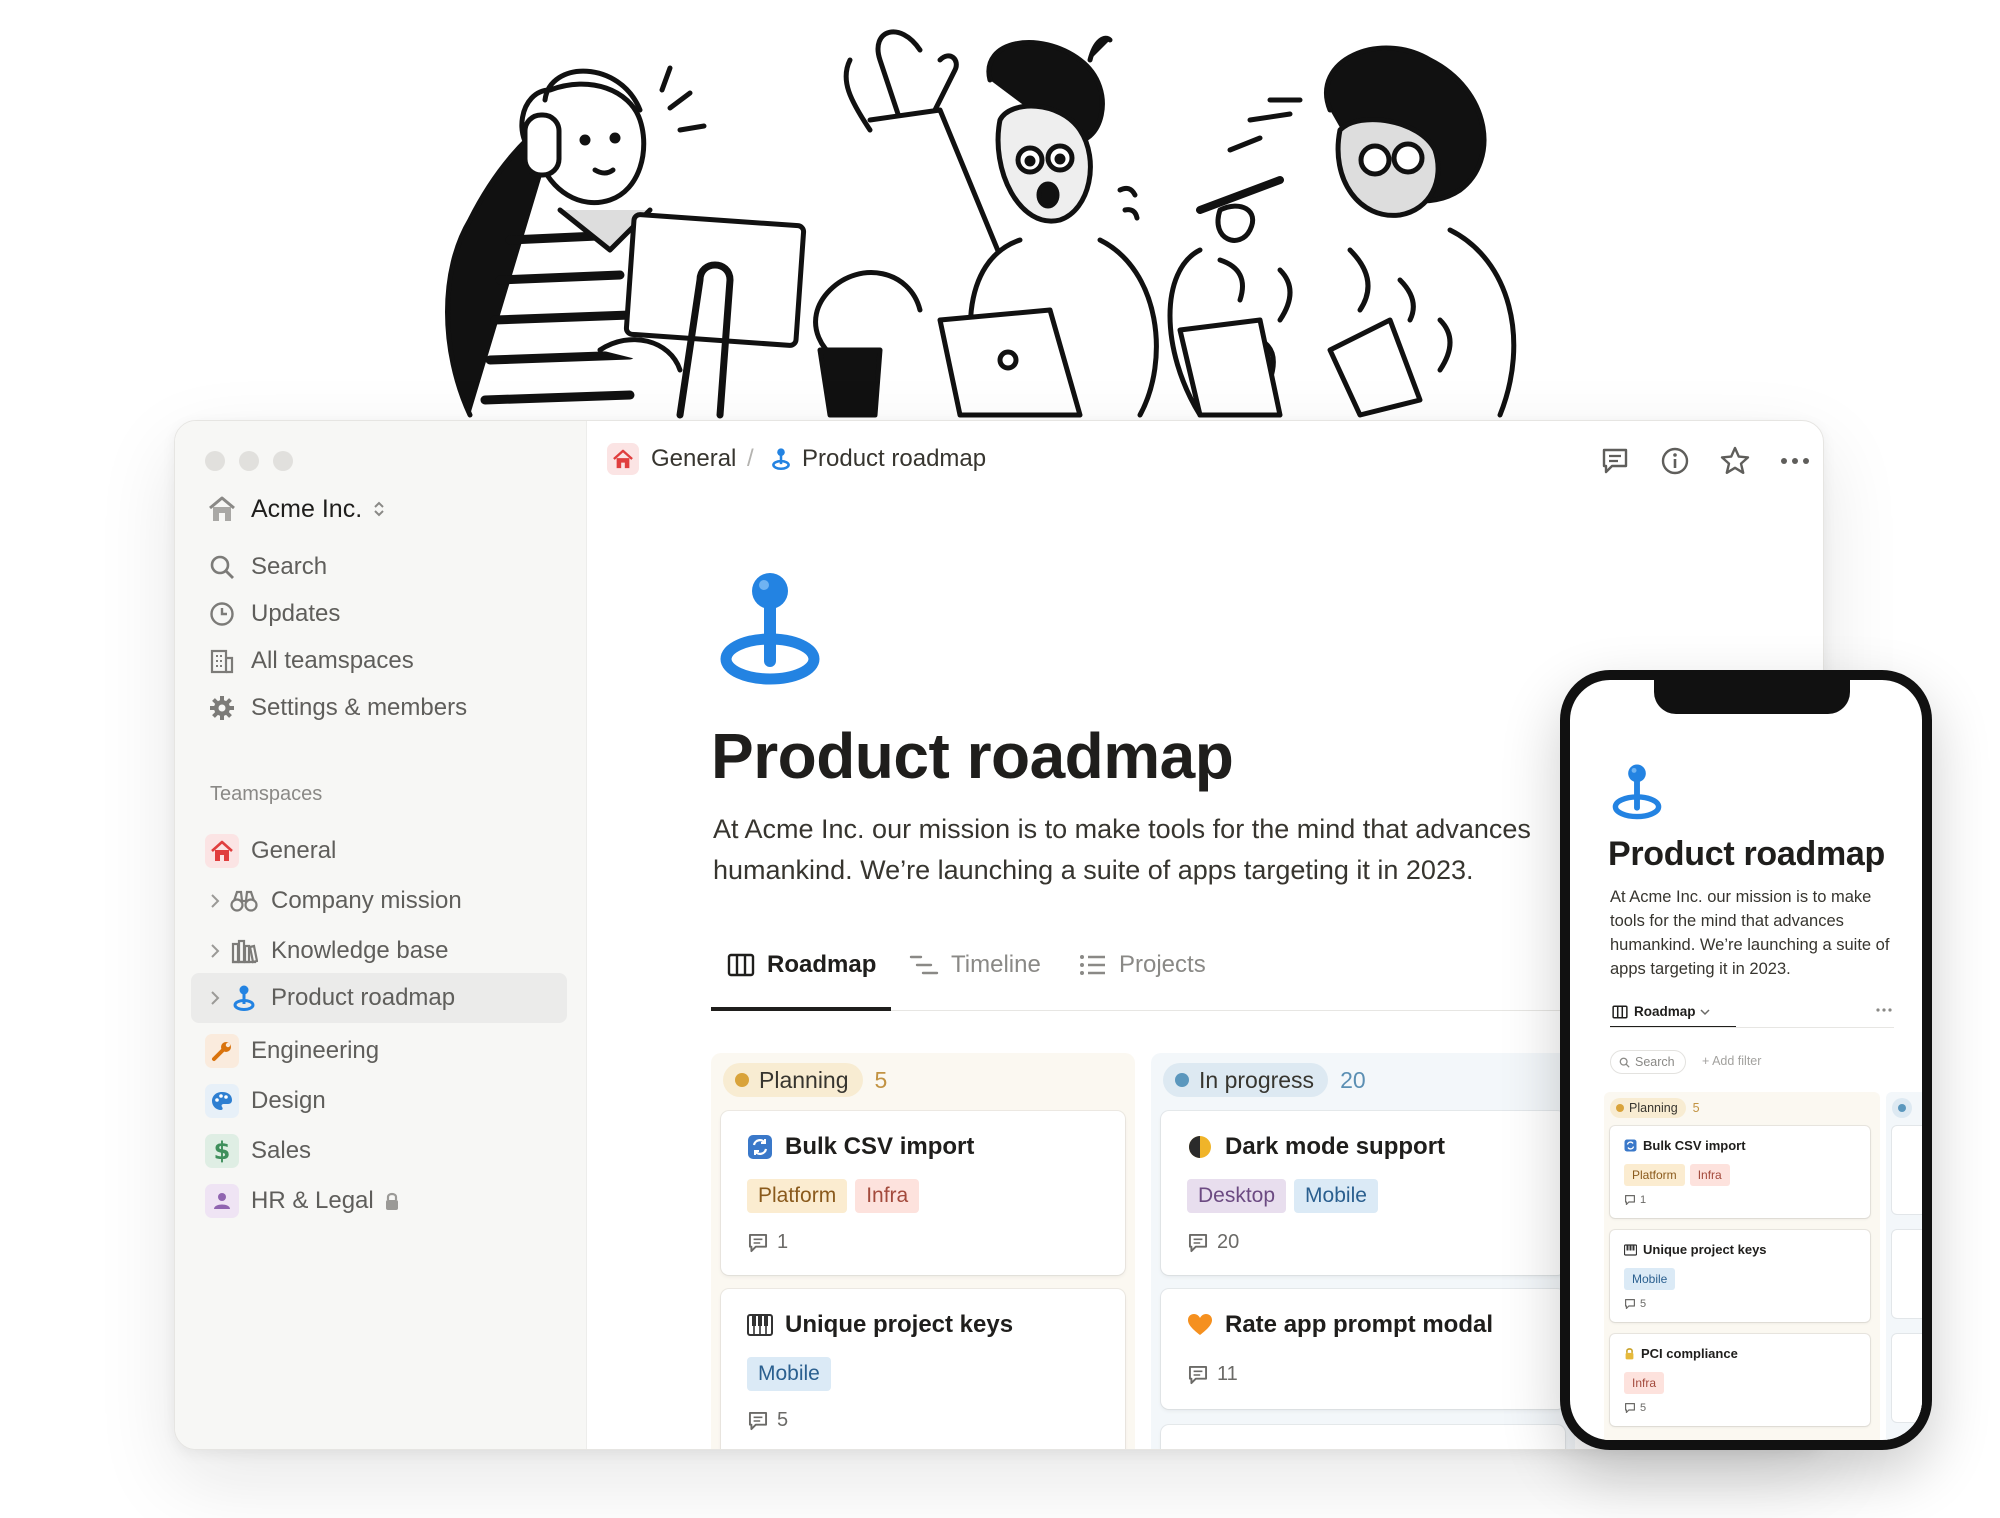 This screenshot has width=2000, height=1518. Describe the element at coordinates (244, 951) in the screenshot. I see `library-icon` at that location.